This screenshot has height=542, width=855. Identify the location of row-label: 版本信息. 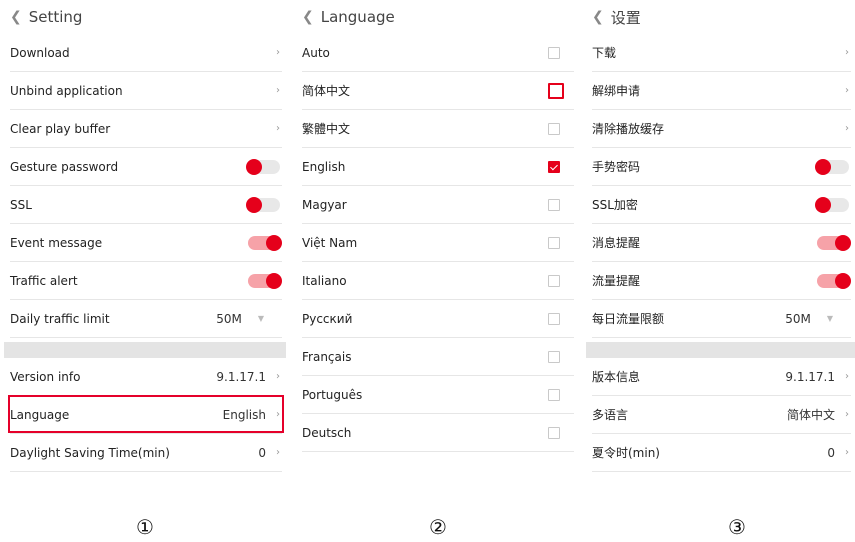
(616, 377).